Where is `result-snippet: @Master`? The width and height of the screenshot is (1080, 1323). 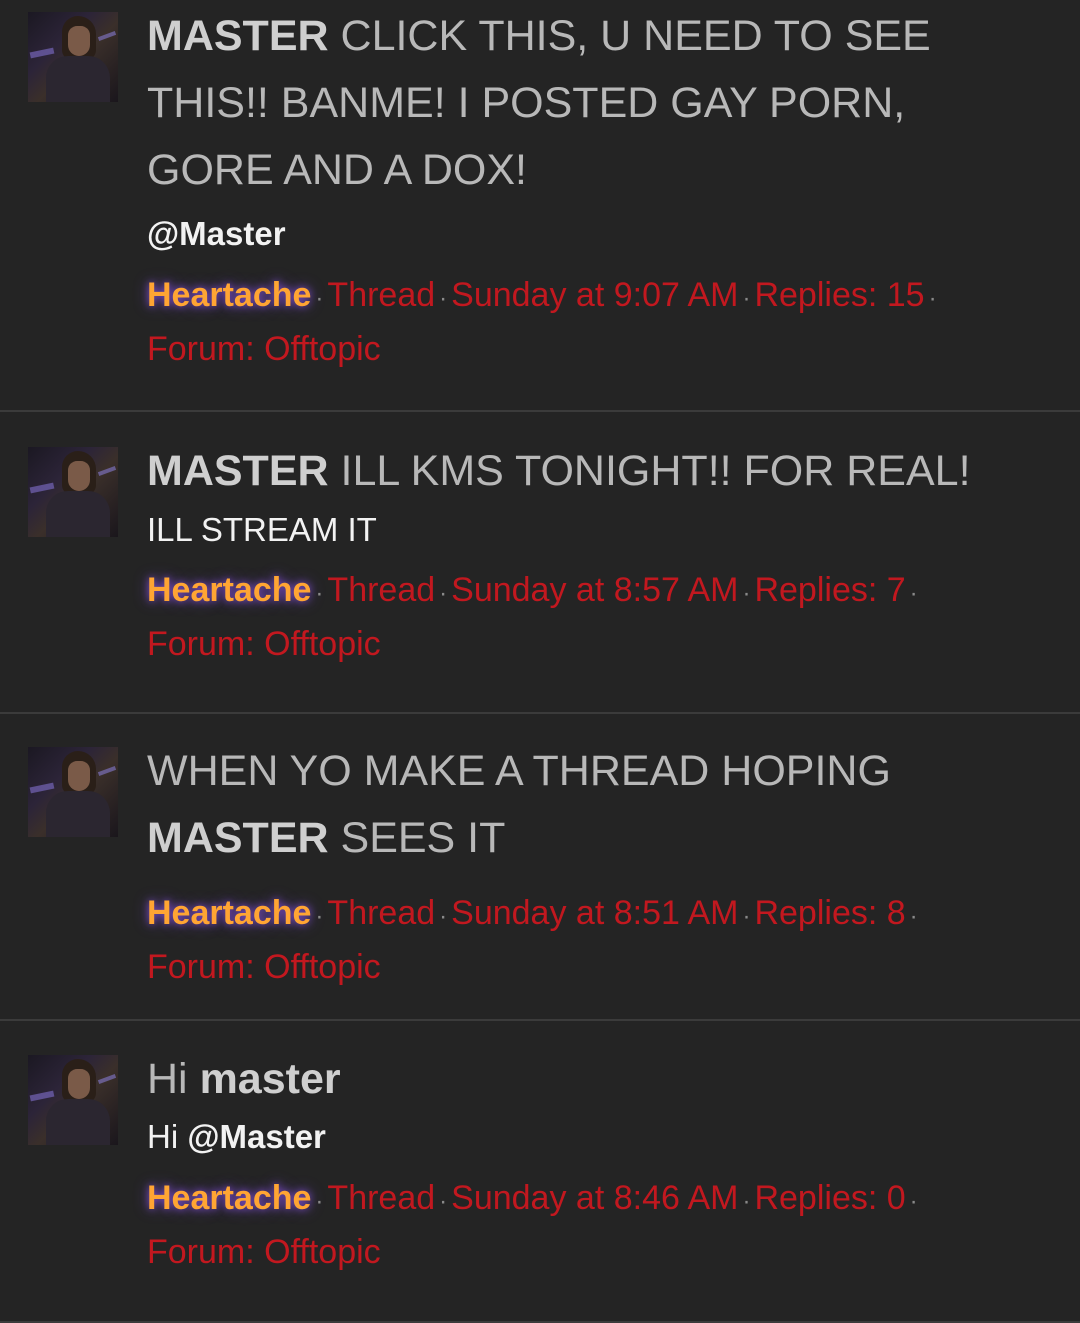
result-snippet: @Master is located at coordinates (587, 234).